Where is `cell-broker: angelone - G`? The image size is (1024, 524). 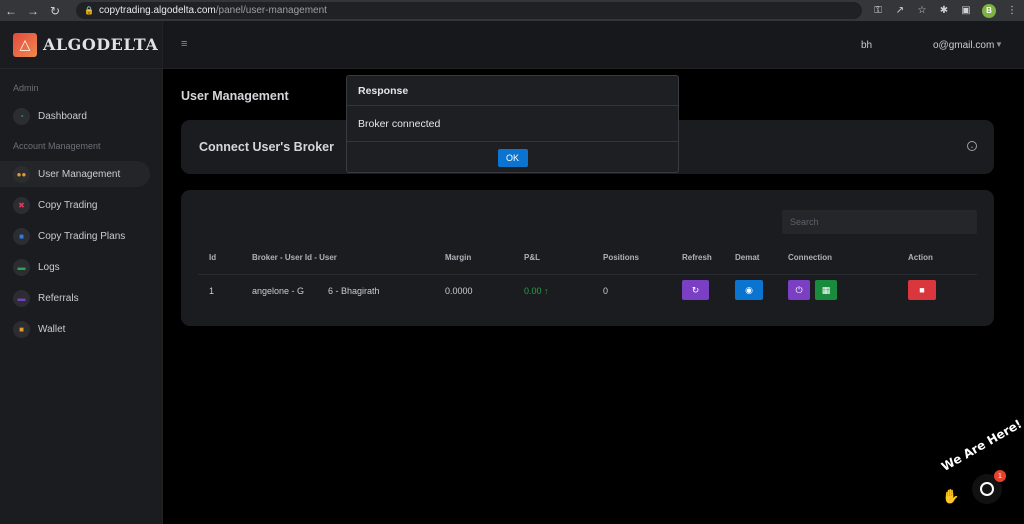 cell-broker: angelone - G is located at coordinates (278, 291).